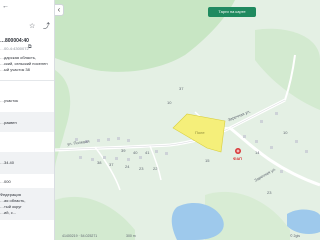  What do you see at coordinates (9, 100) in the screenshot?
I see `category-value: …участок` at bounding box center [9, 100].